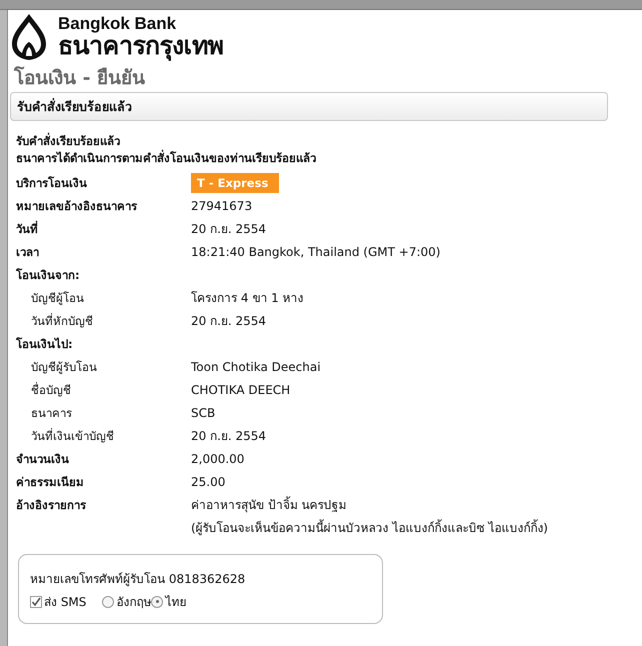  Describe the element at coordinates (51, 389) in the screenshot. I see `field-label: ชื่อบัญชี` at that location.